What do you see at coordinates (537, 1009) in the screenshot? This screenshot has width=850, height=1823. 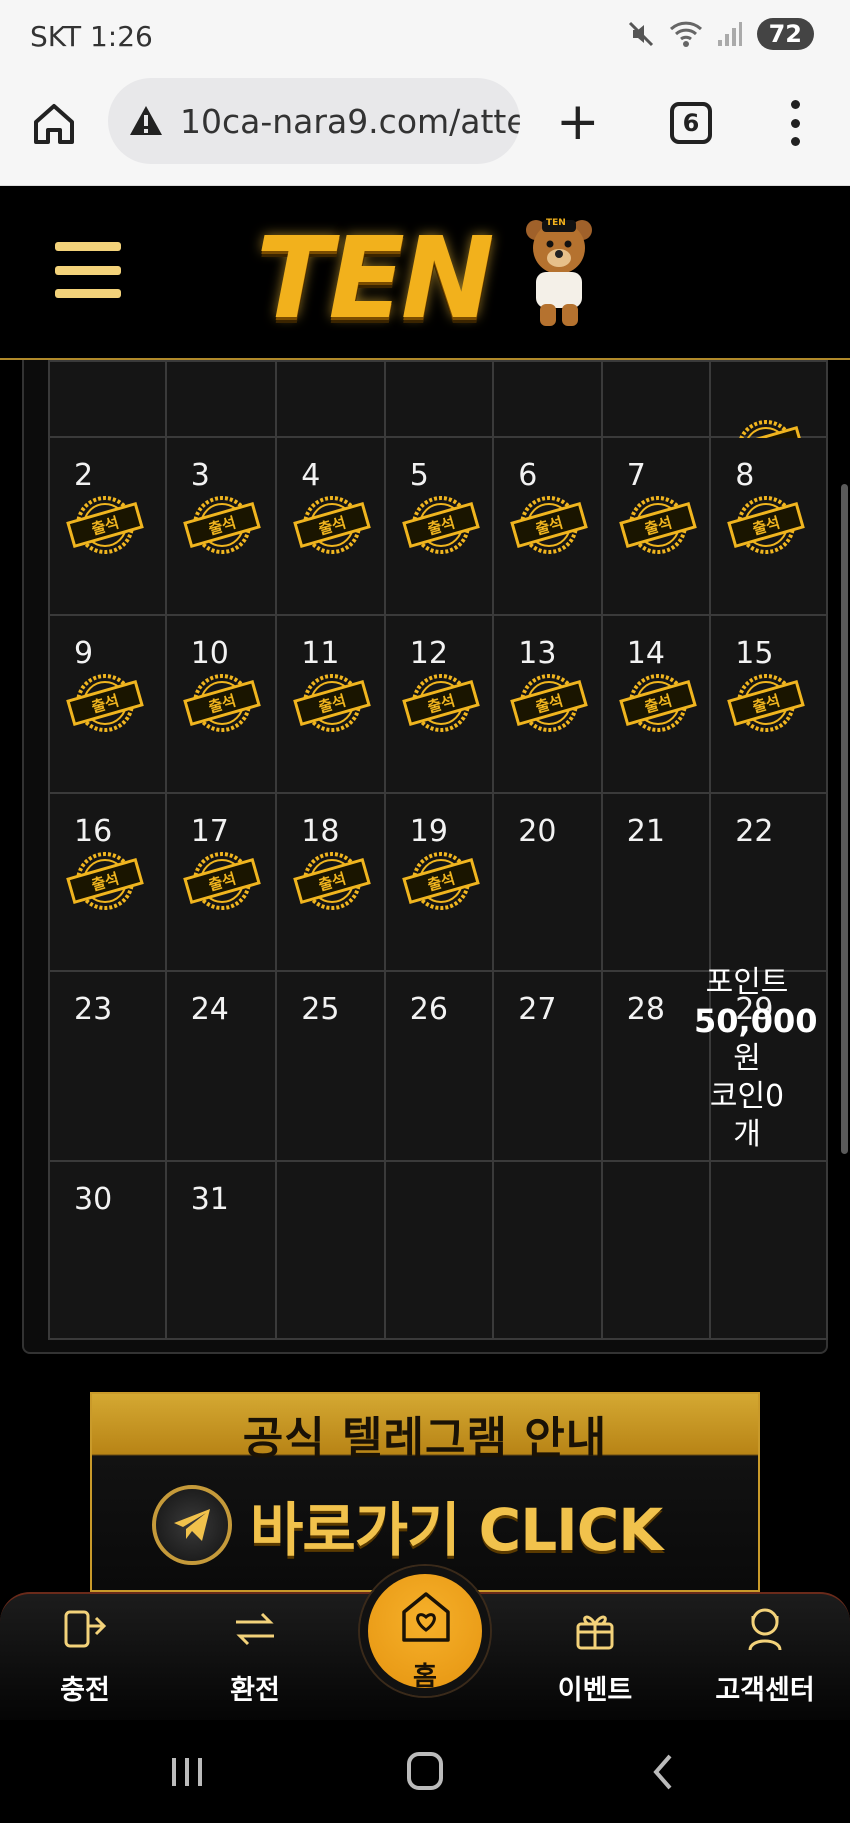 I see `calendar-day-number: 27` at bounding box center [537, 1009].